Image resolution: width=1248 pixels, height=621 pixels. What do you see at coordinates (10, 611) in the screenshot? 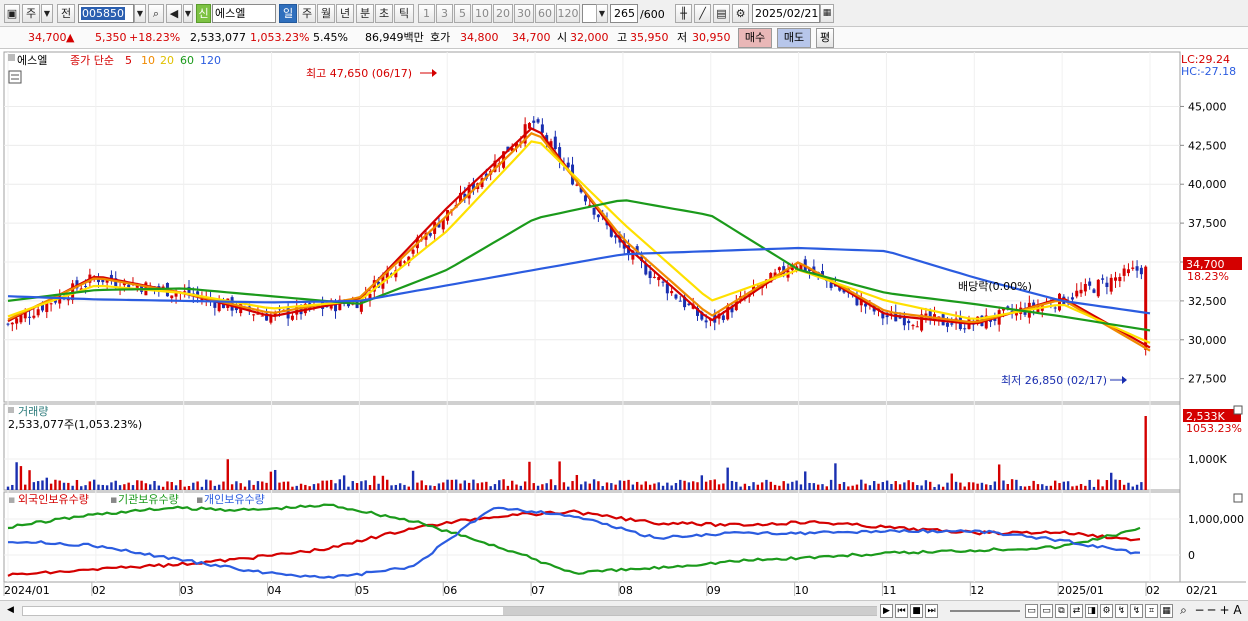
I see `scroll-left-icon: ◀` at bounding box center [10, 611].